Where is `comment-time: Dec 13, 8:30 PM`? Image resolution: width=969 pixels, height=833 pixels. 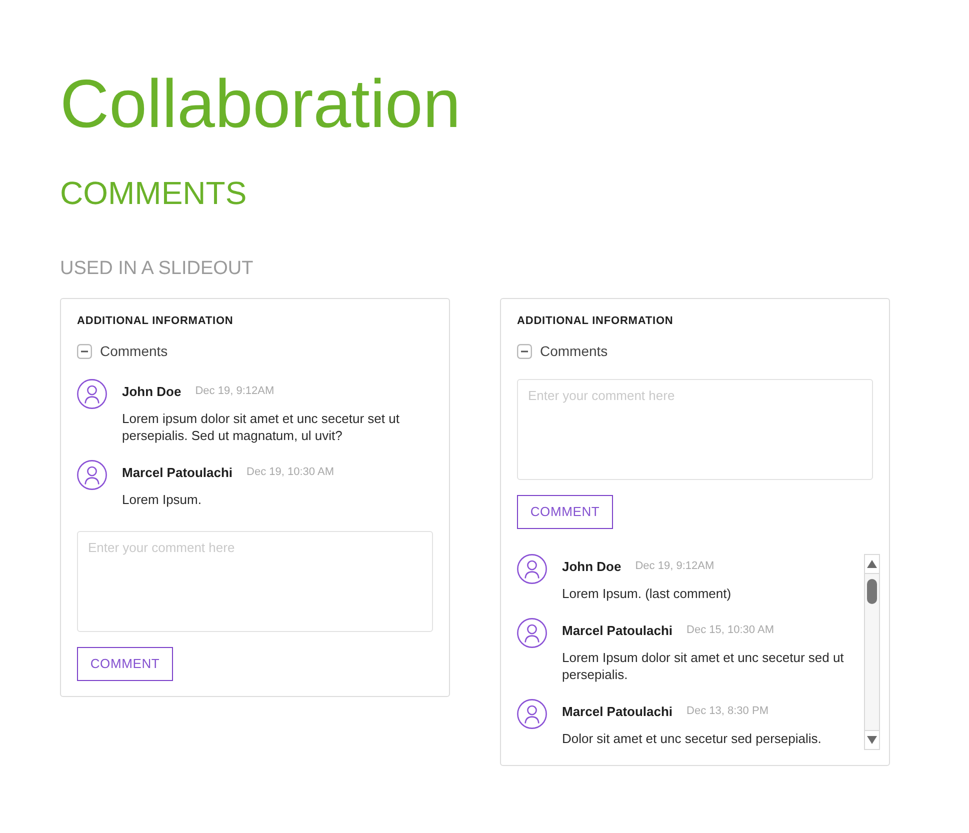 comment-time: Dec 13, 8:30 PM is located at coordinates (727, 712).